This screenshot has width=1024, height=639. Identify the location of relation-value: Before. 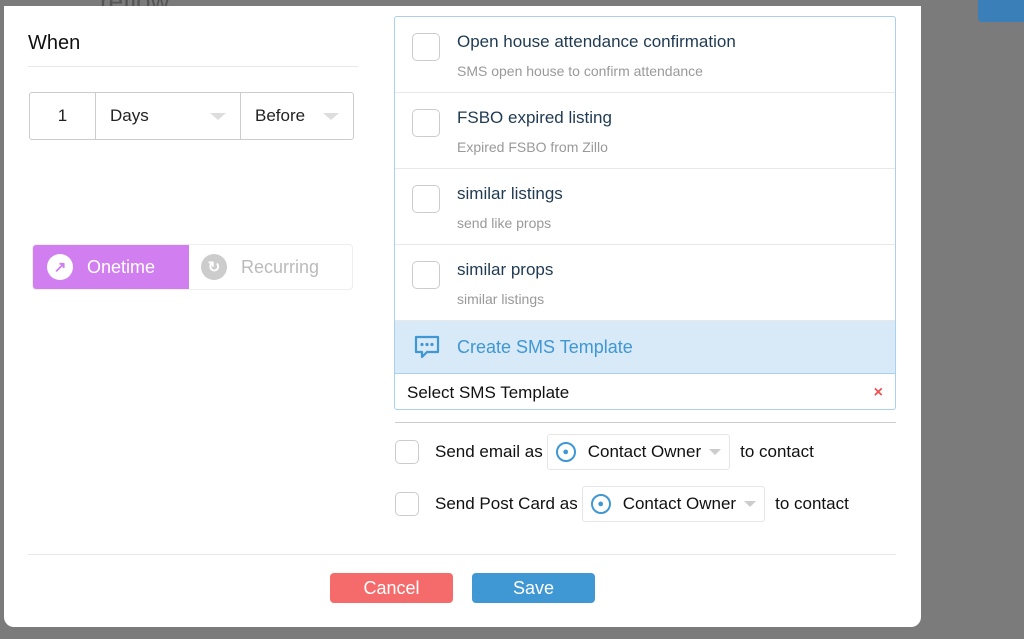
(280, 115).